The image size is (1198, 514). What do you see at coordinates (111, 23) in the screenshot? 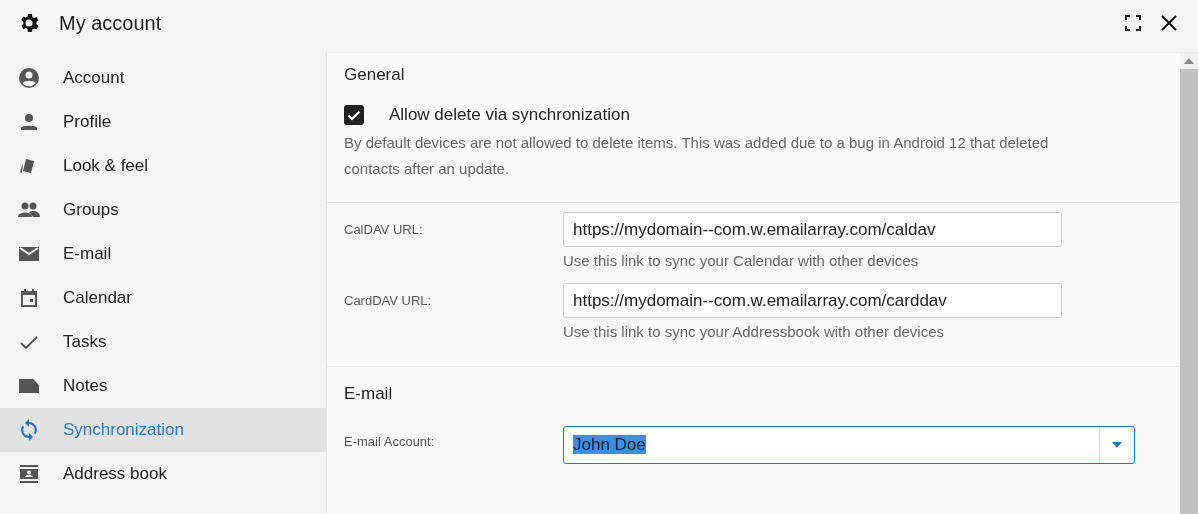
I see `window-title: My account` at bounding box center [111, 23].